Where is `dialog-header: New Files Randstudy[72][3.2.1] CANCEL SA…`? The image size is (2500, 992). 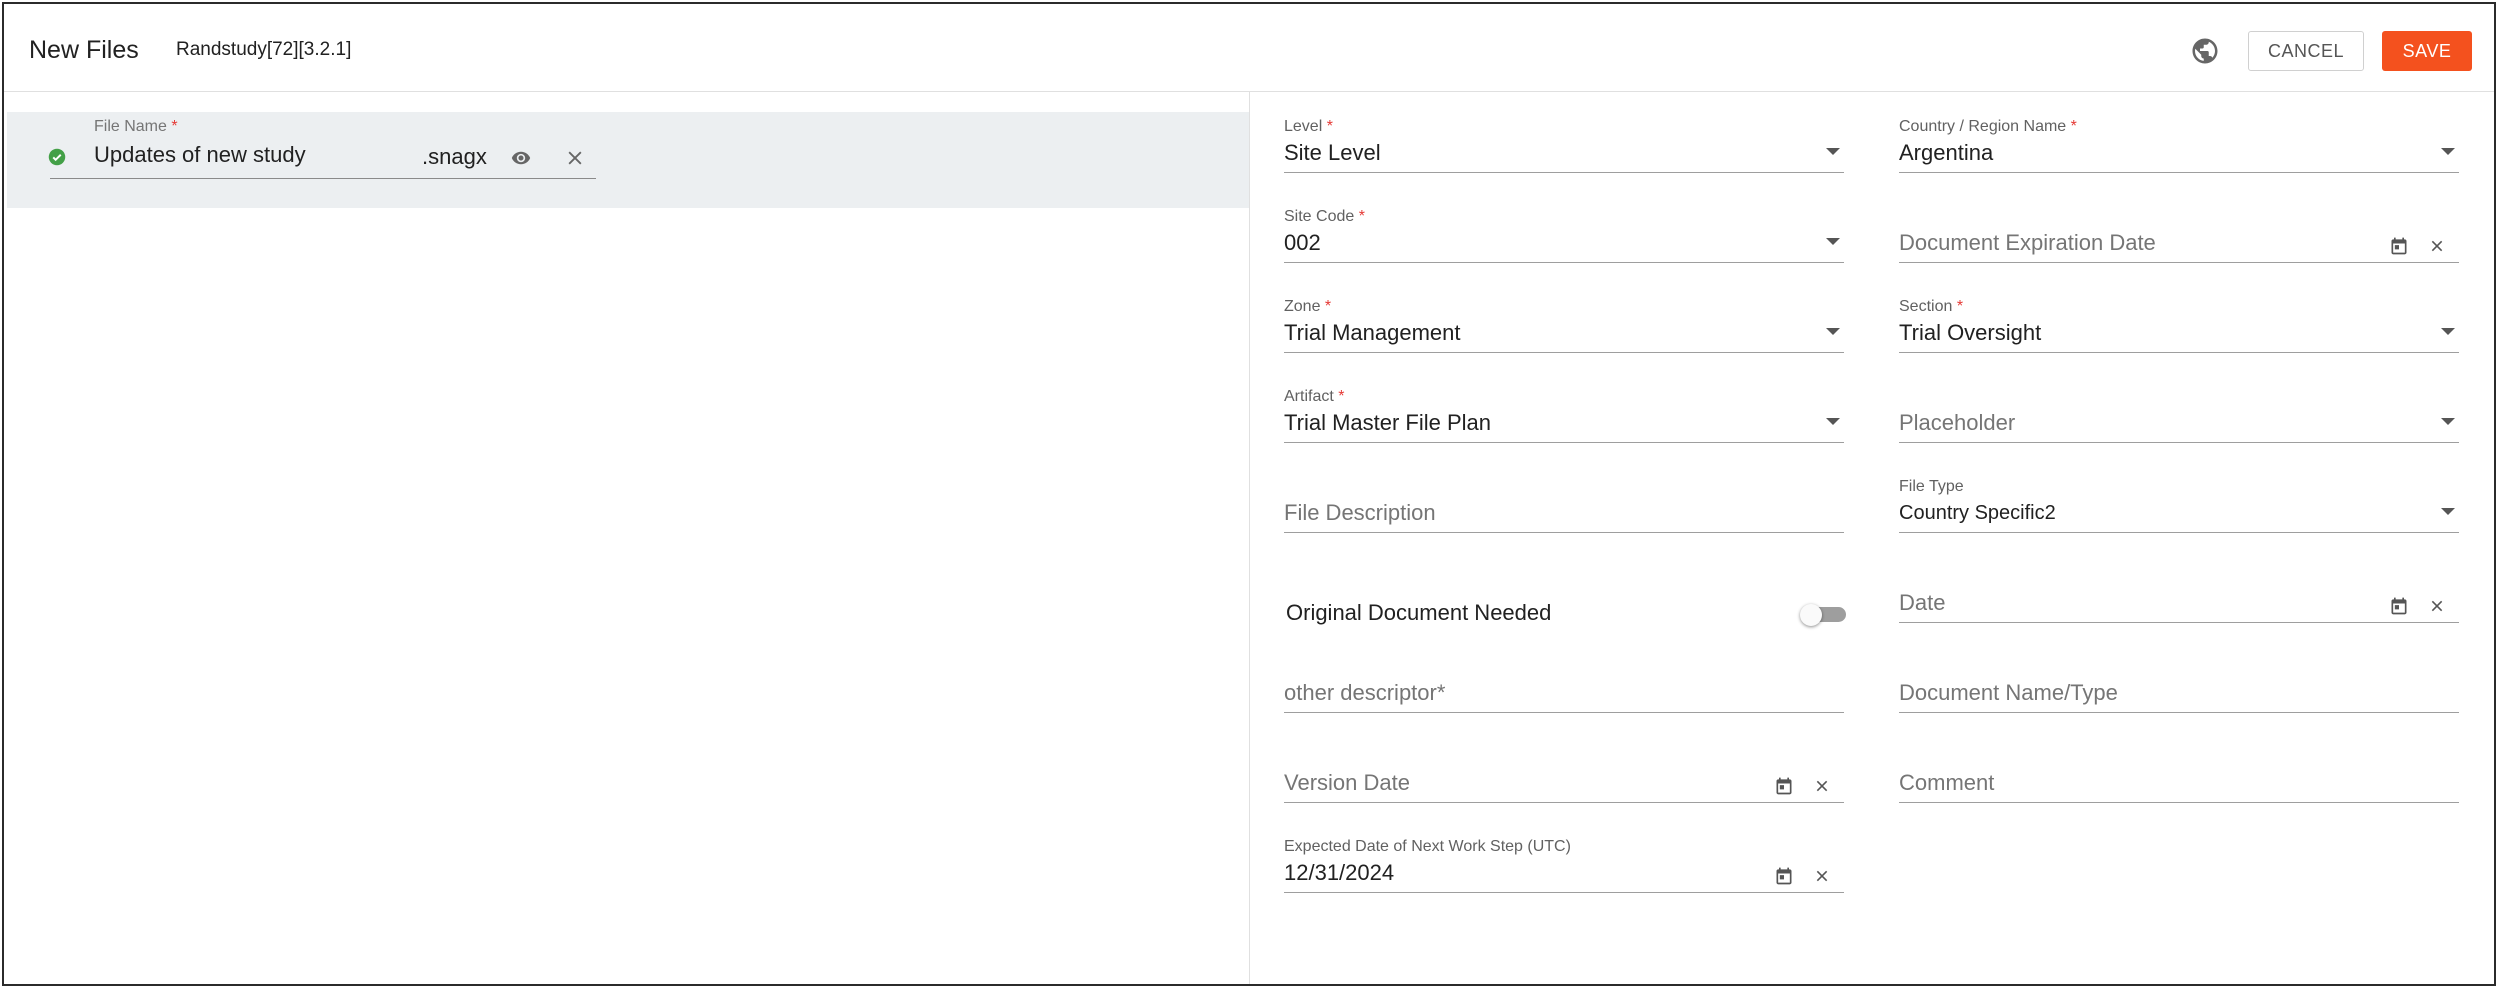 dialog-header: New Files Randstudy[72][3.2.1] CANCEL SA… is located at coordinates (1249, 48).